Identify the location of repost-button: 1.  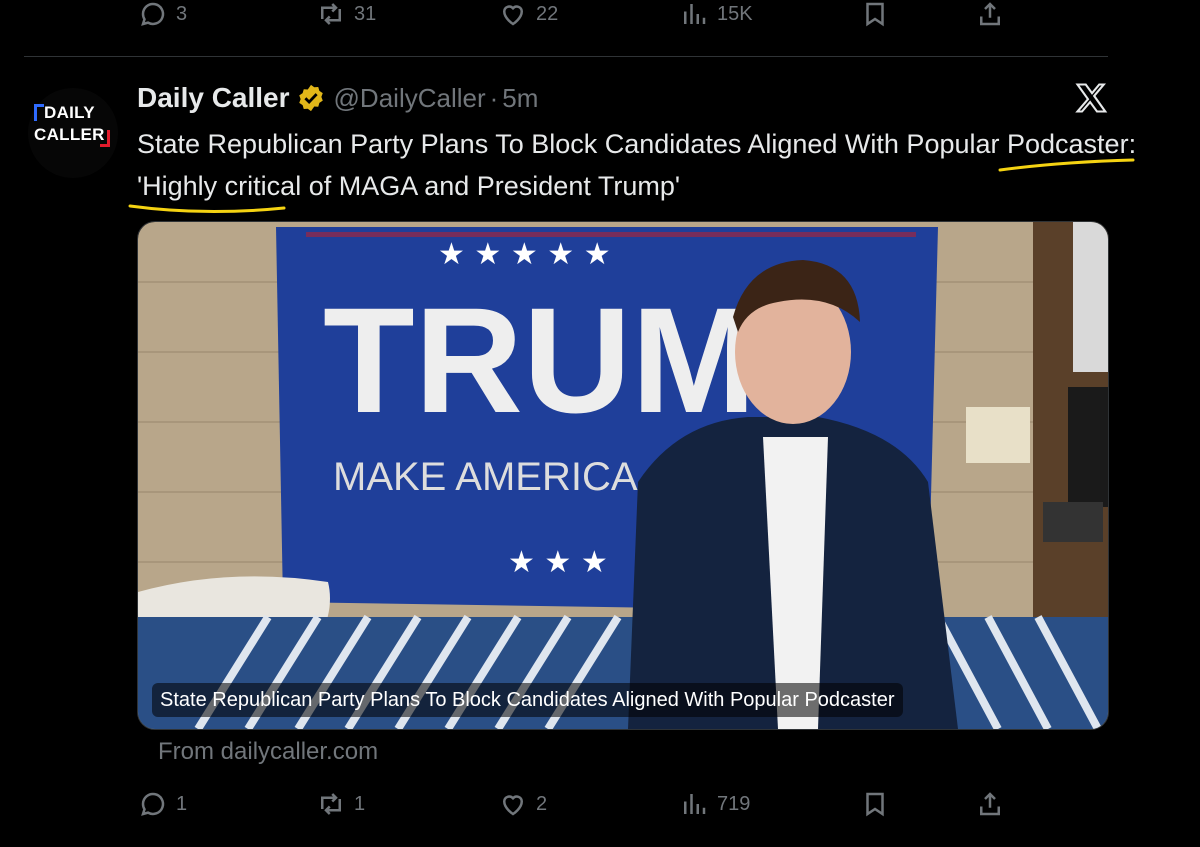
(340, 804).